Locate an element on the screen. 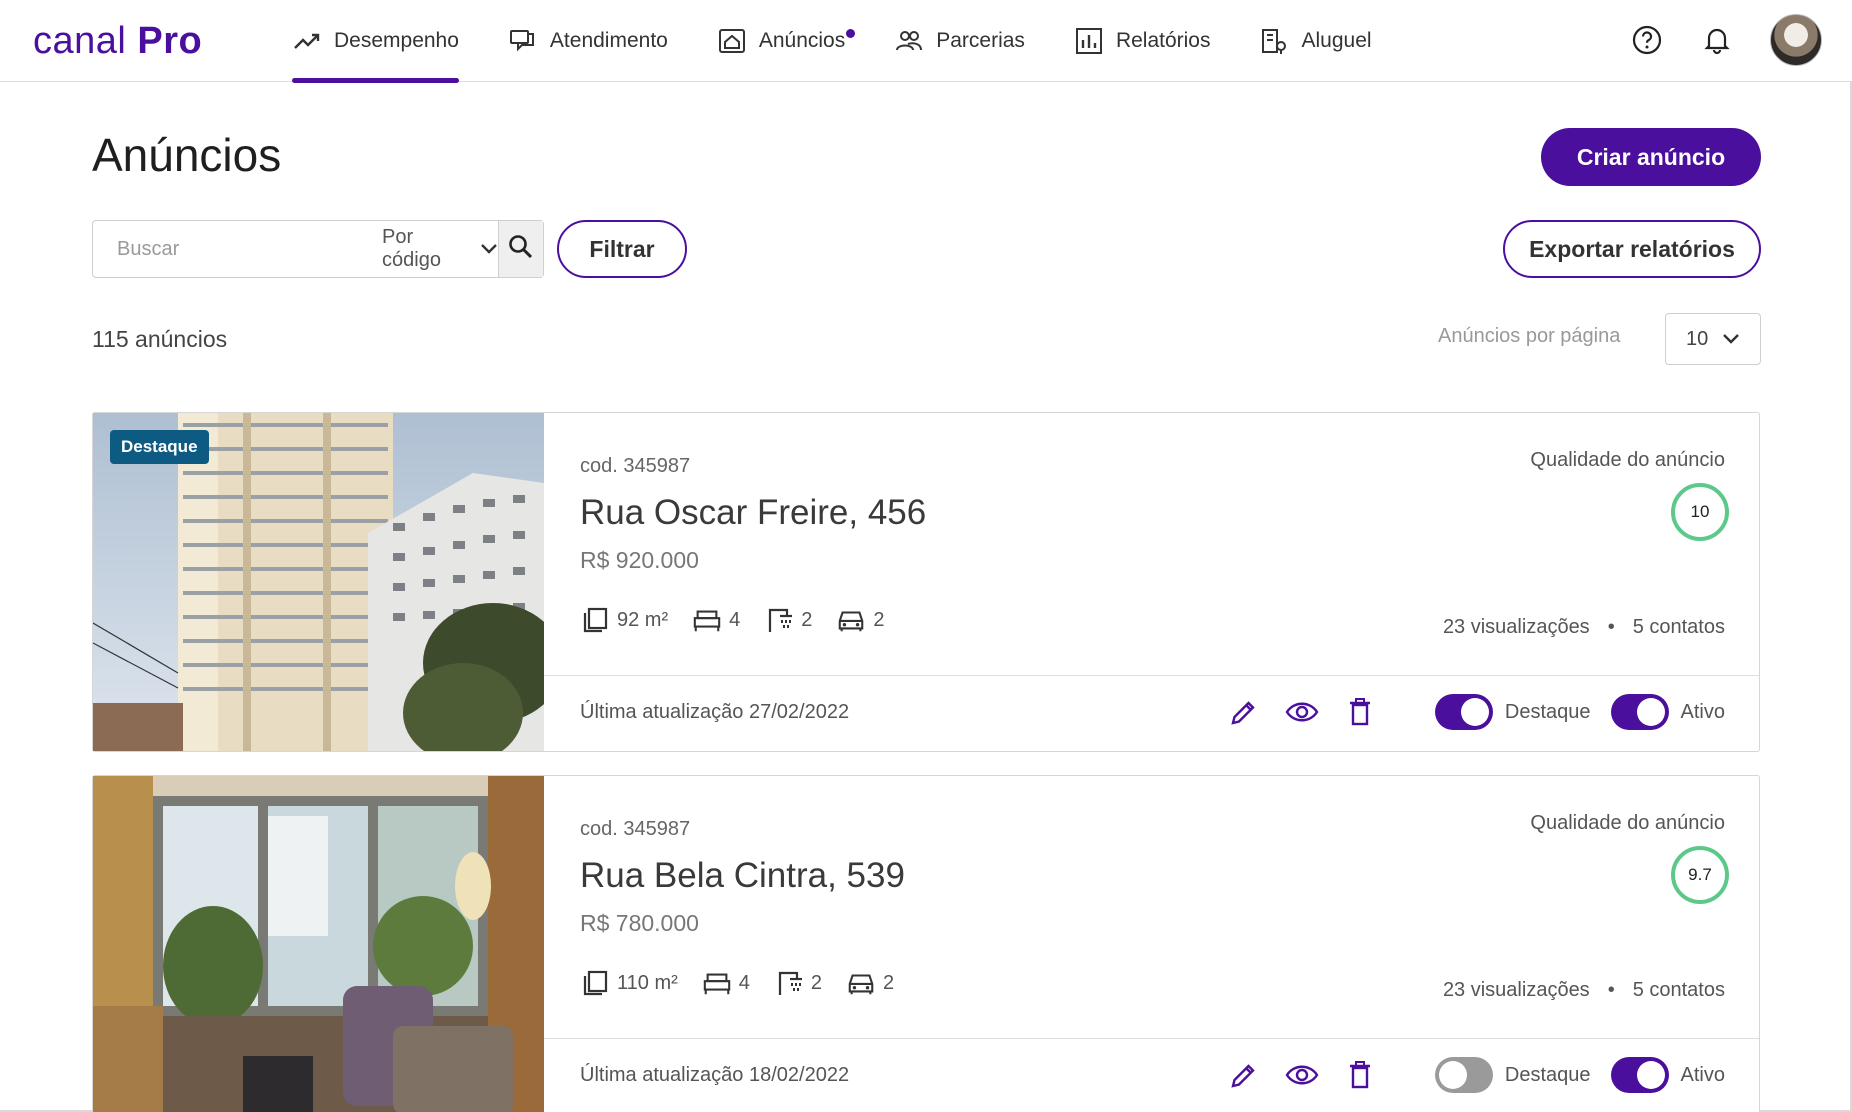 This screenshot has width=1852, height=1112. nav-item-anuncios: Anúncios is located at coordinates (786, 41).